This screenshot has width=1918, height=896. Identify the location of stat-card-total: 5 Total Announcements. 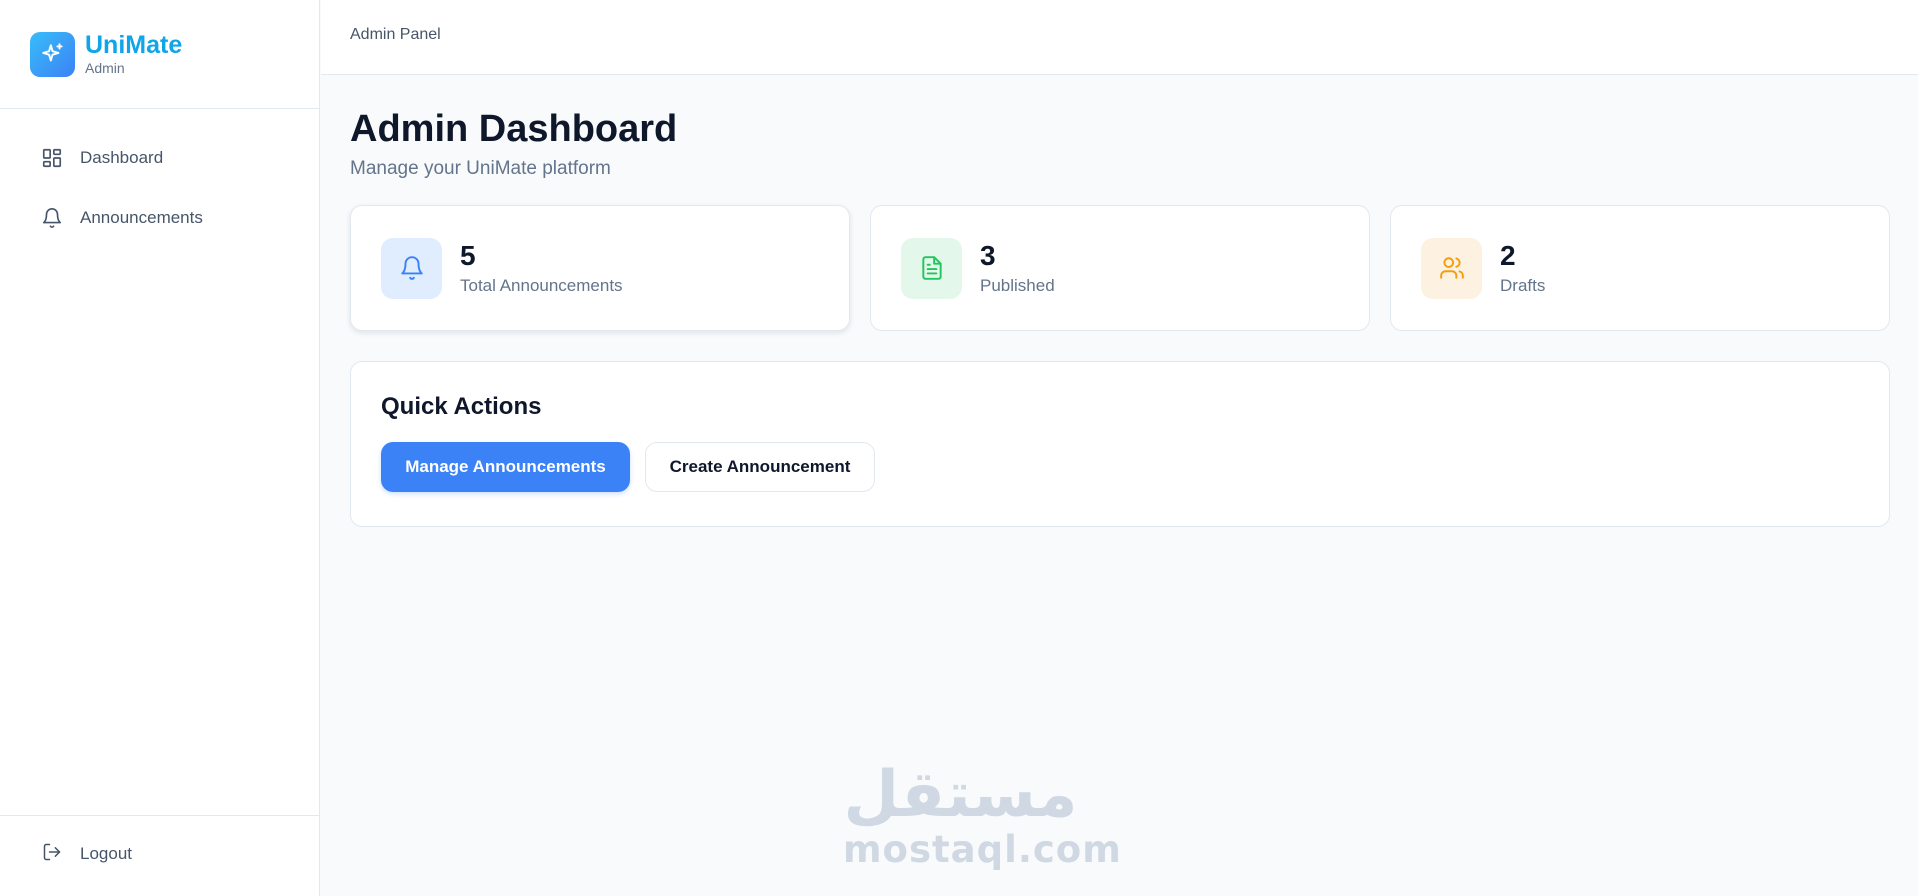
(600, 268).